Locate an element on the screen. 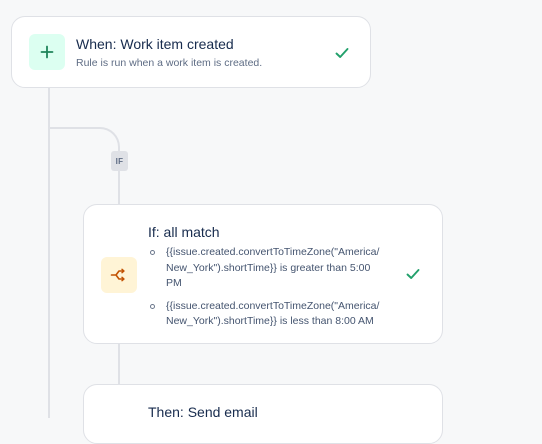  if-branch-tag: IF is located at coordinates (119, 161).